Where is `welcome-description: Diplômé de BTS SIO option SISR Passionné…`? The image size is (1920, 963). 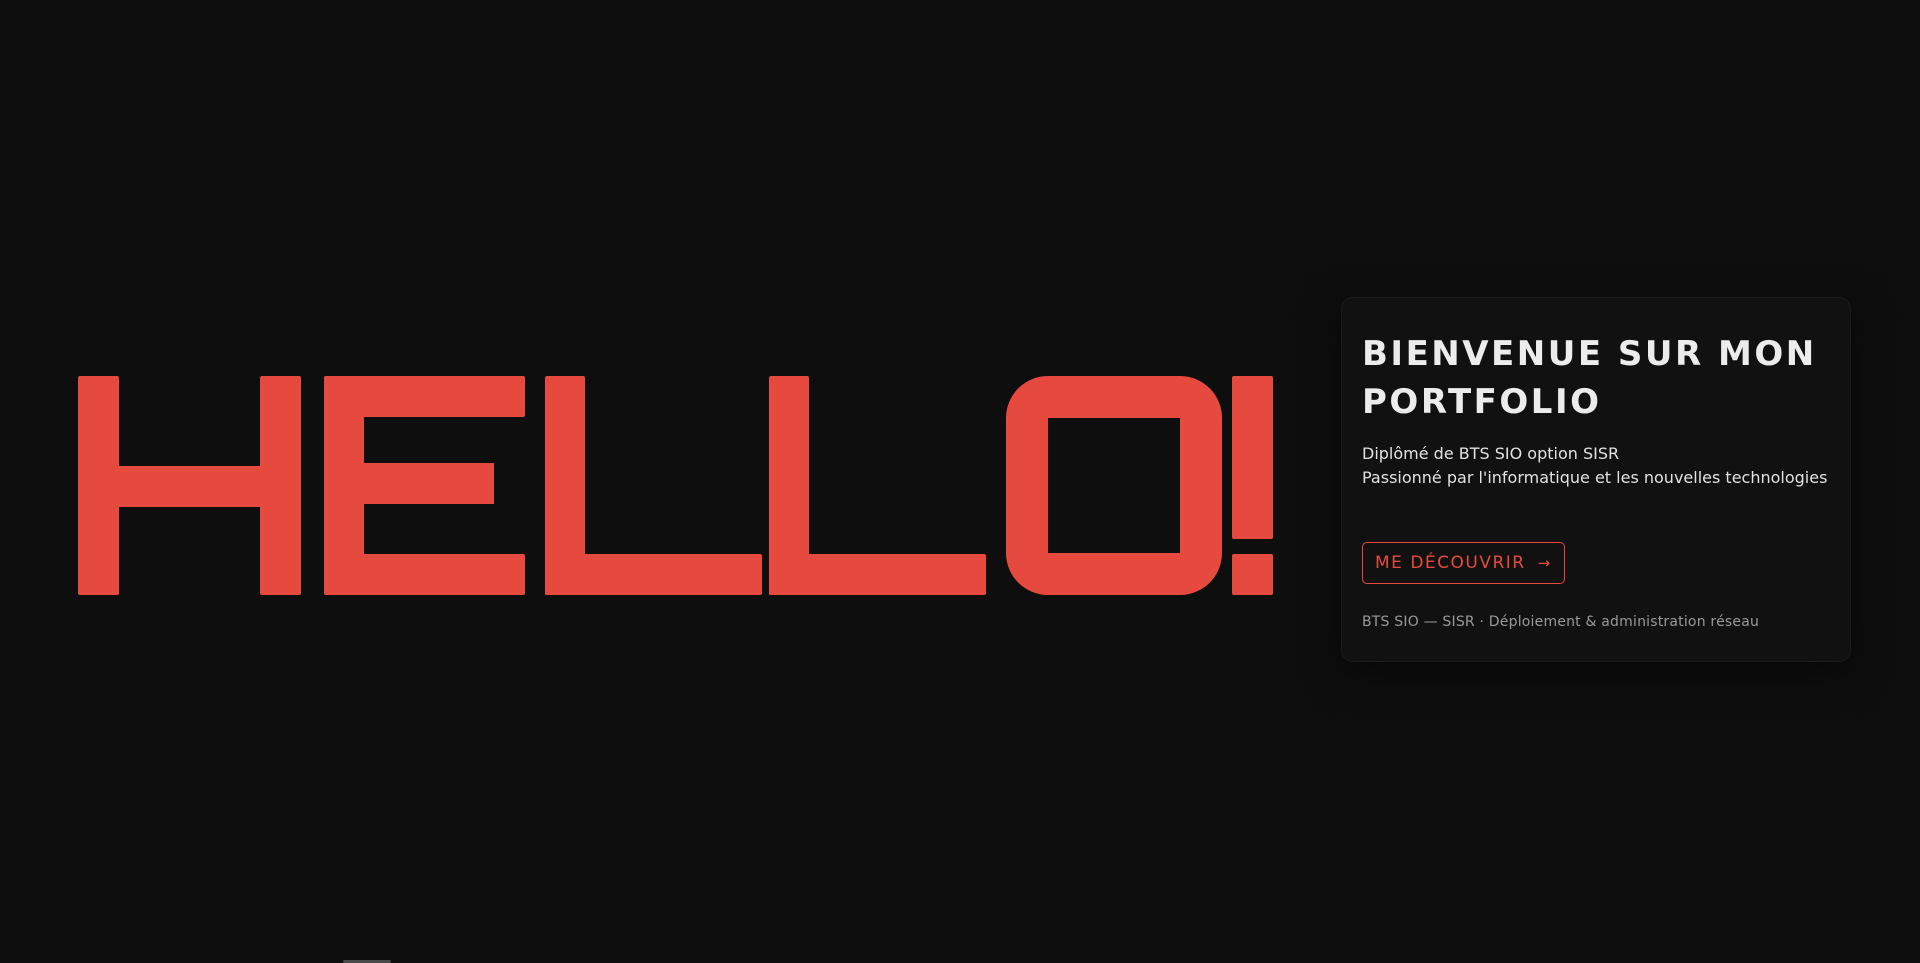
welcome-description: Diplômé de BTS SIO option SISR Passionné… is located at coordinates (1596, 466).